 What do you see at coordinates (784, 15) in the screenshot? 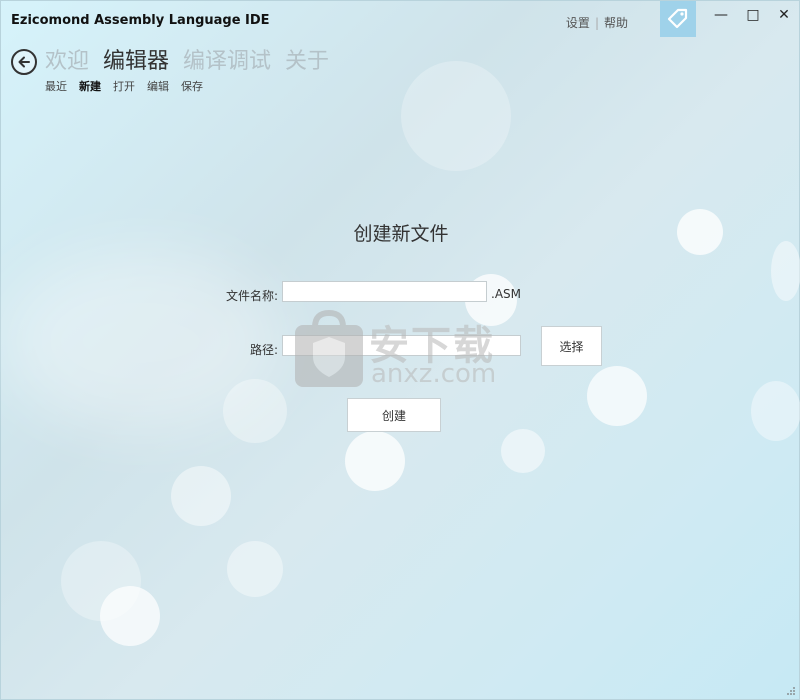
I see `close-button: ✕` at bounding box center [784, 15].